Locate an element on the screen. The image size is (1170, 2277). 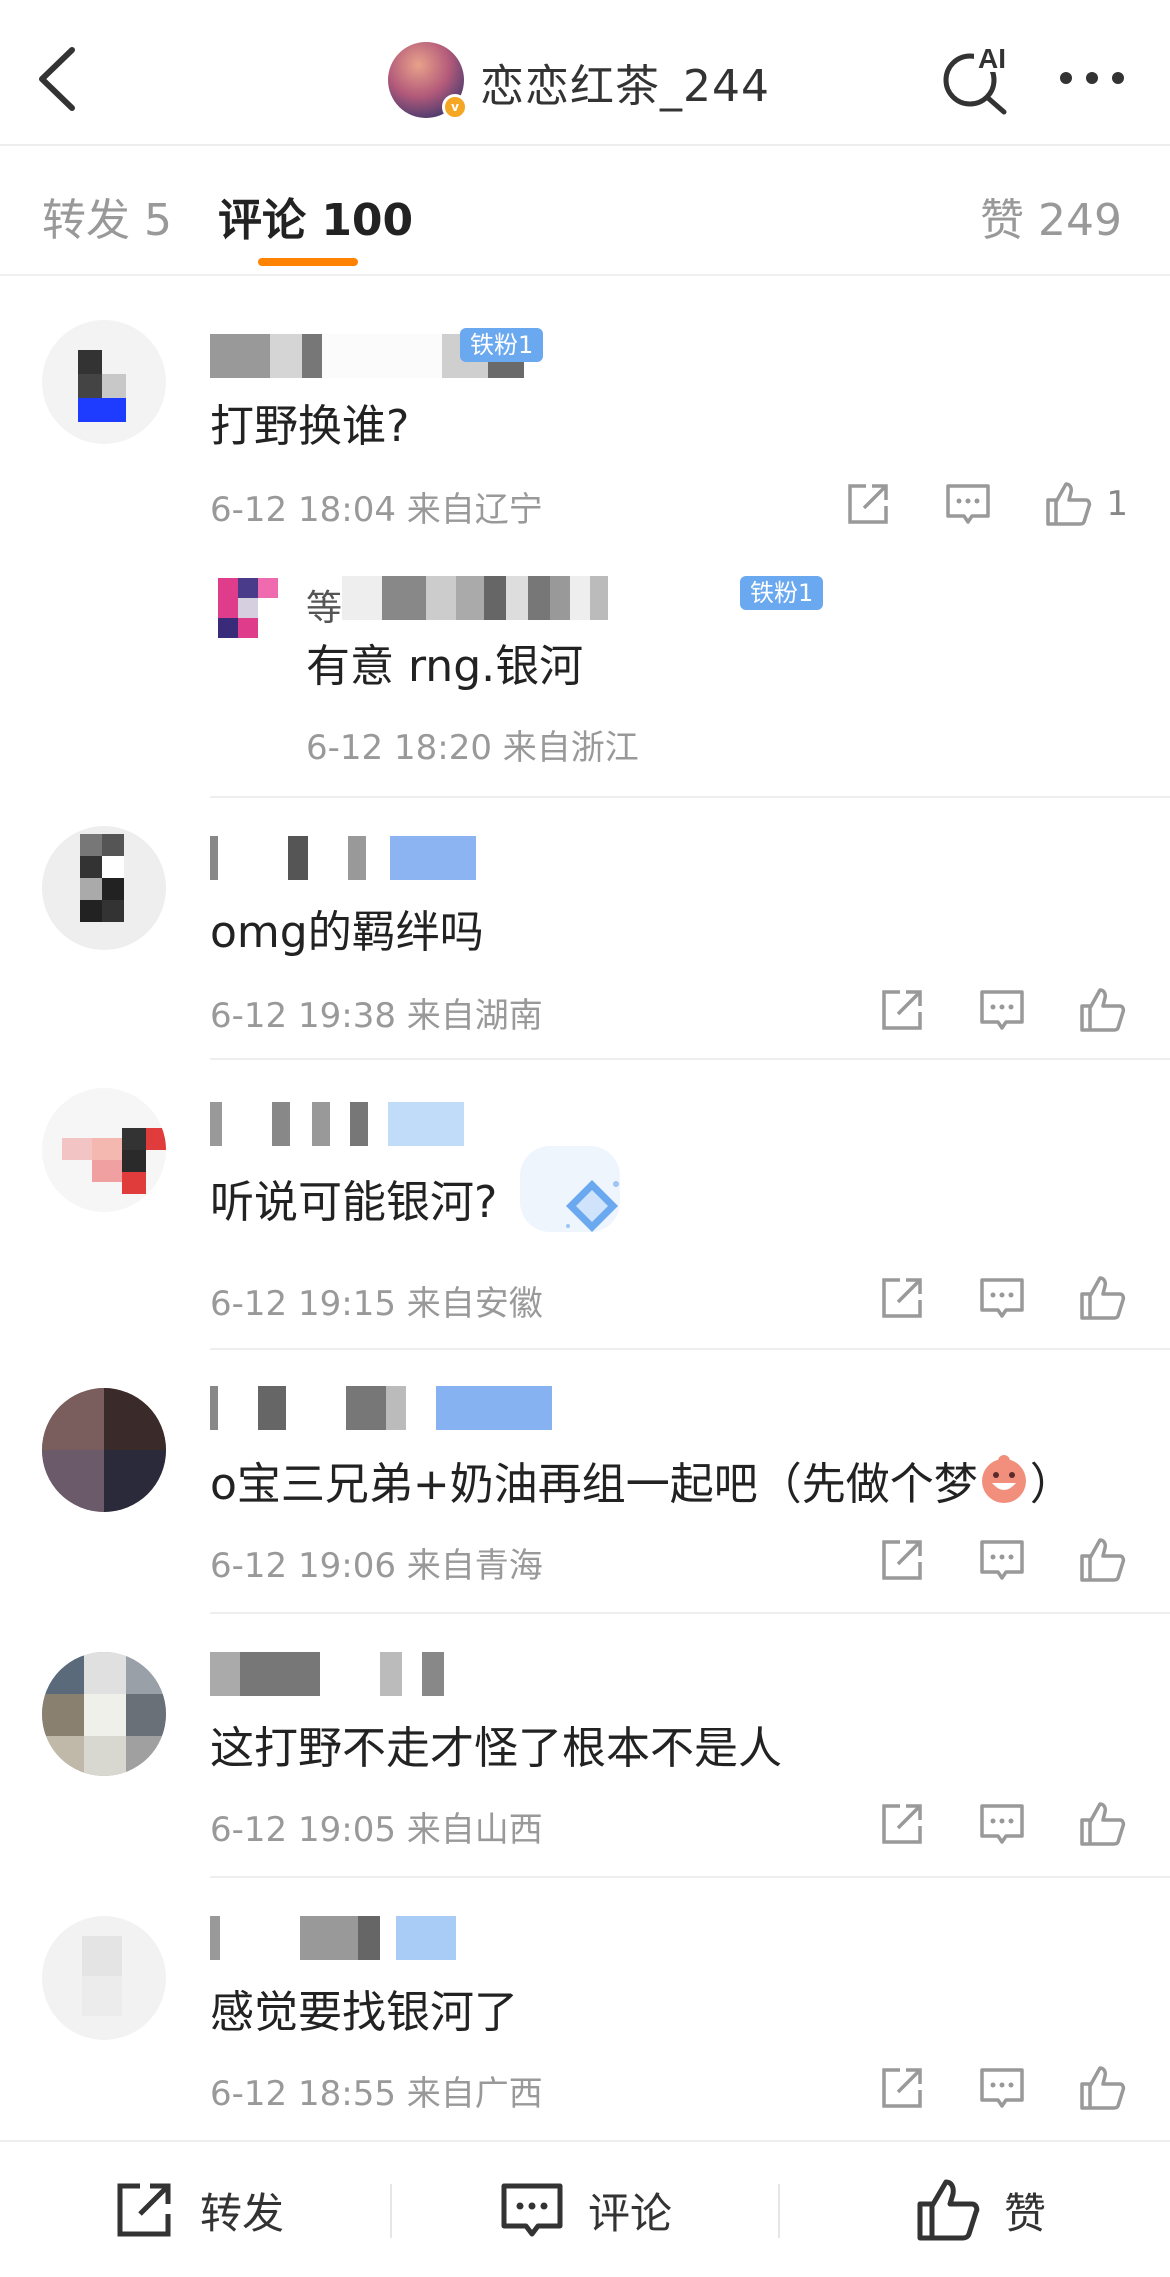
smile-emoji-icon is located at coordinates (1003, 1479).